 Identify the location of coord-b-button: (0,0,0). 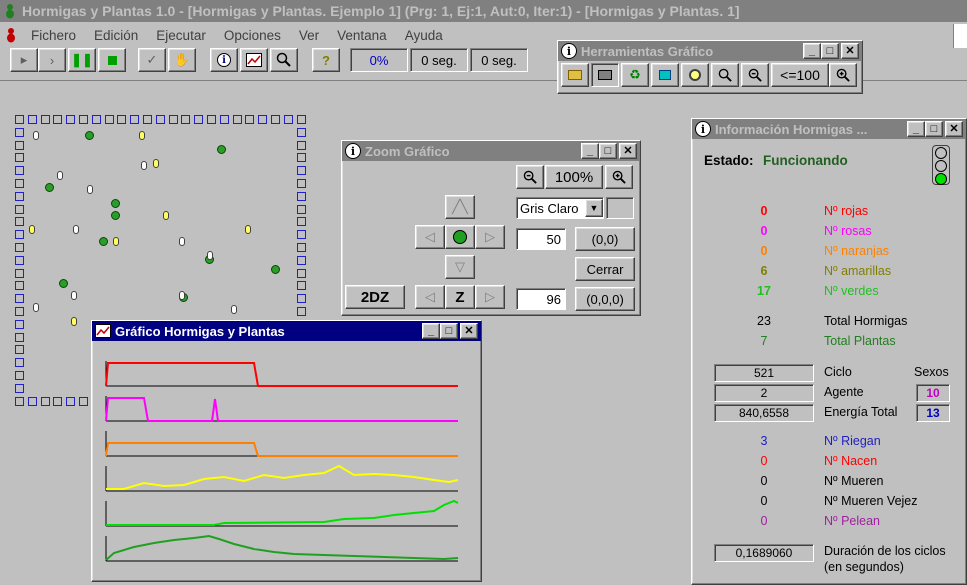
(605, 299).